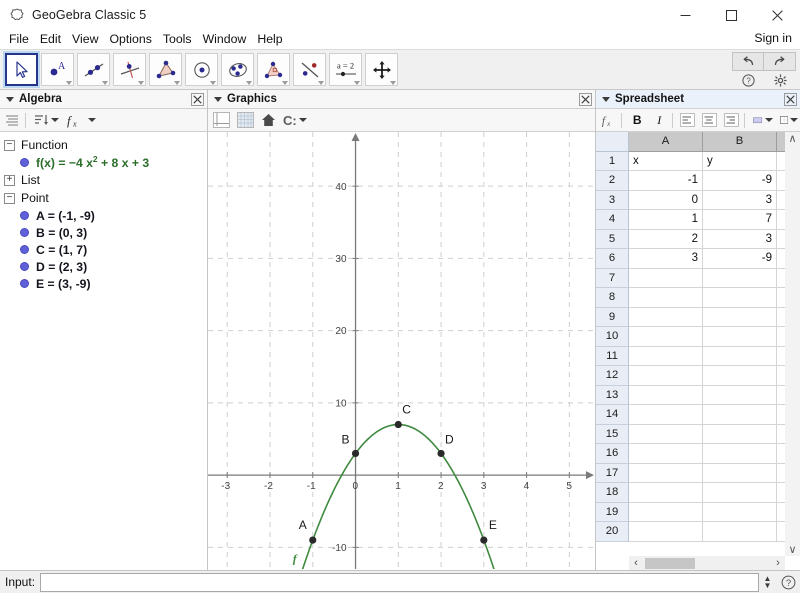 The width and height of the screenshot is (800, 593). Describe the element at coordinates (197, 99) in the screenshot. I see `algebra-close-icon` at that location.